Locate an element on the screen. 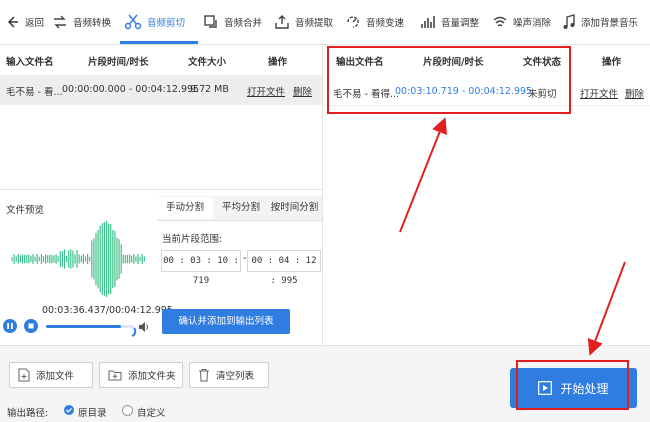 The height and width of the screenshot is (422, 650). tab-audio-merge-label: 音频合并 is located at coordinates (243, 23).